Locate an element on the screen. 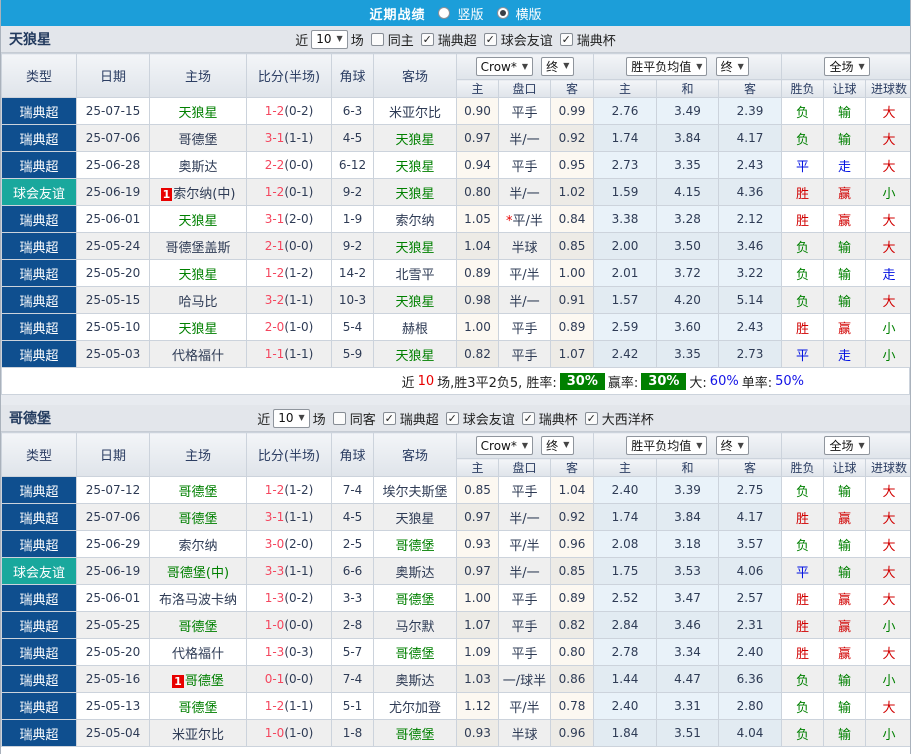 The height and width of the screenshot is (754, 911). odds-group-header: Crow* ▼ 终 ▼ is located at coordinates (525, 66).